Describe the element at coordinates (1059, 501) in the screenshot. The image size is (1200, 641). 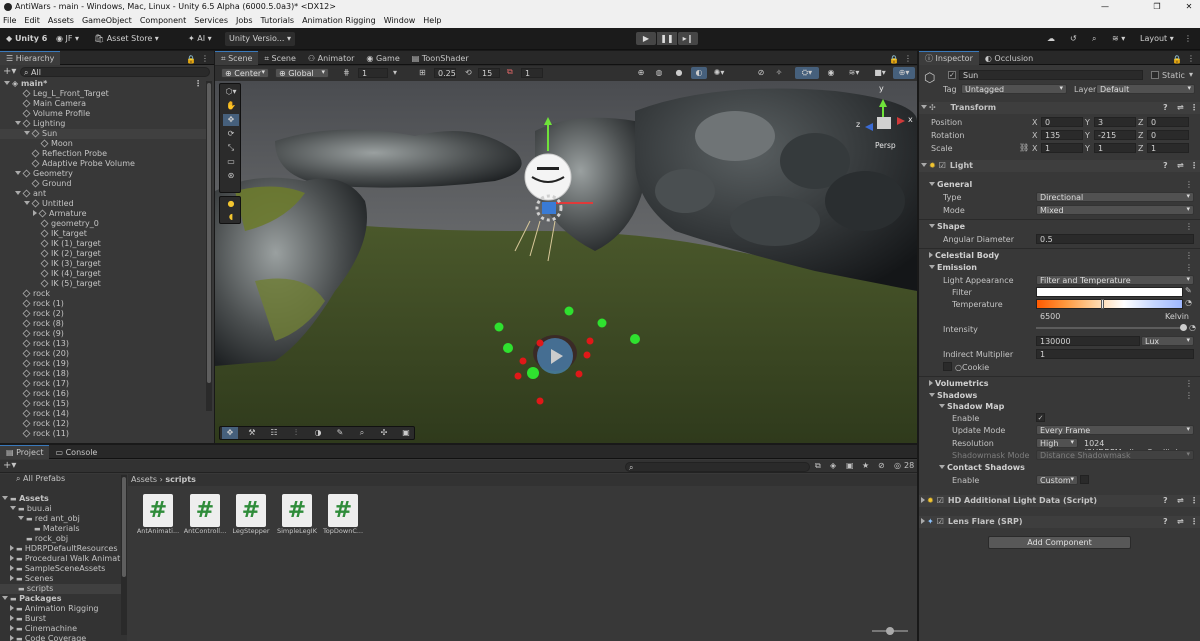
I see `hd-light-data-header: ✹ ☑ HD Additional Light Data (Script) ? ⇌ ⋮` at that location.